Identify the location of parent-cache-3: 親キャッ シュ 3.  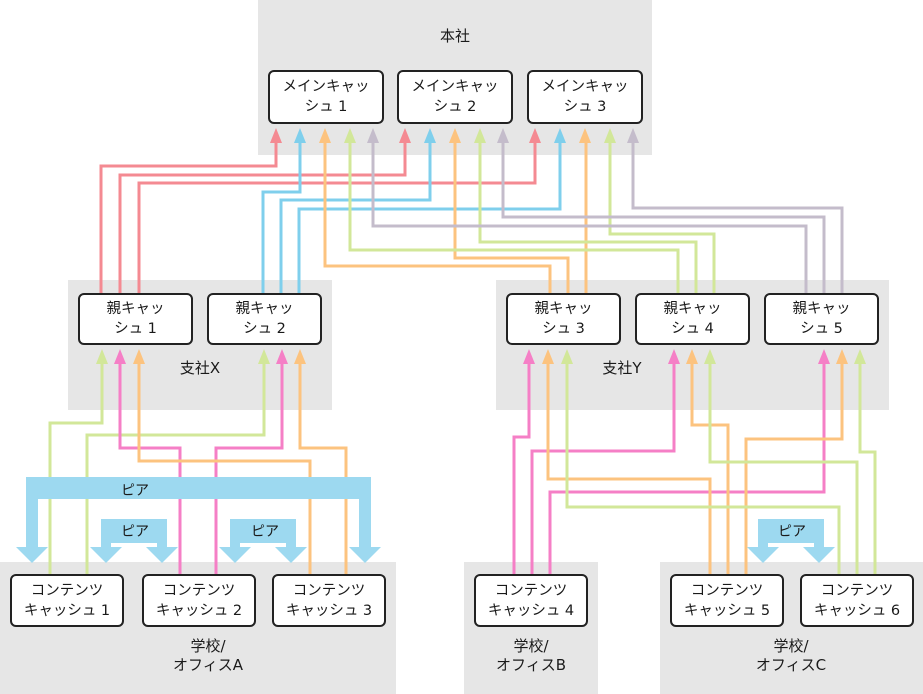
(563, 319).